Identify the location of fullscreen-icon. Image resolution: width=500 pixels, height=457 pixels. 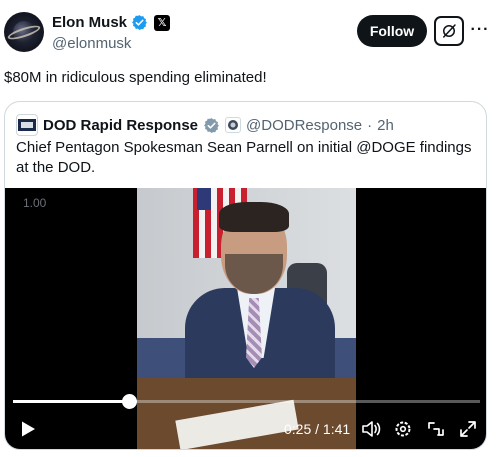
(468, 429).